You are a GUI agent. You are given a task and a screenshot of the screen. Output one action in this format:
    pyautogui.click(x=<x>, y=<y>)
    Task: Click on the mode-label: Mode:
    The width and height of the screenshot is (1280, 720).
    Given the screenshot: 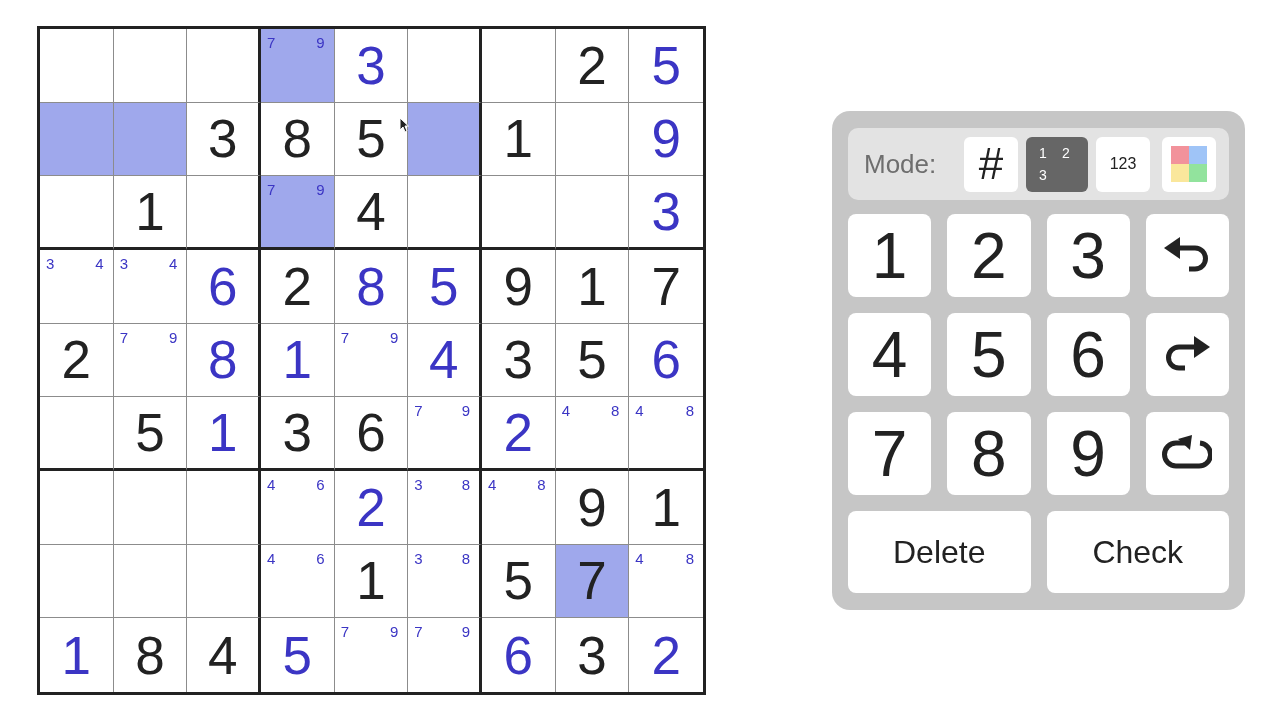 What is the action you would take?
    pyautogui.click(x=900, y=164)
    